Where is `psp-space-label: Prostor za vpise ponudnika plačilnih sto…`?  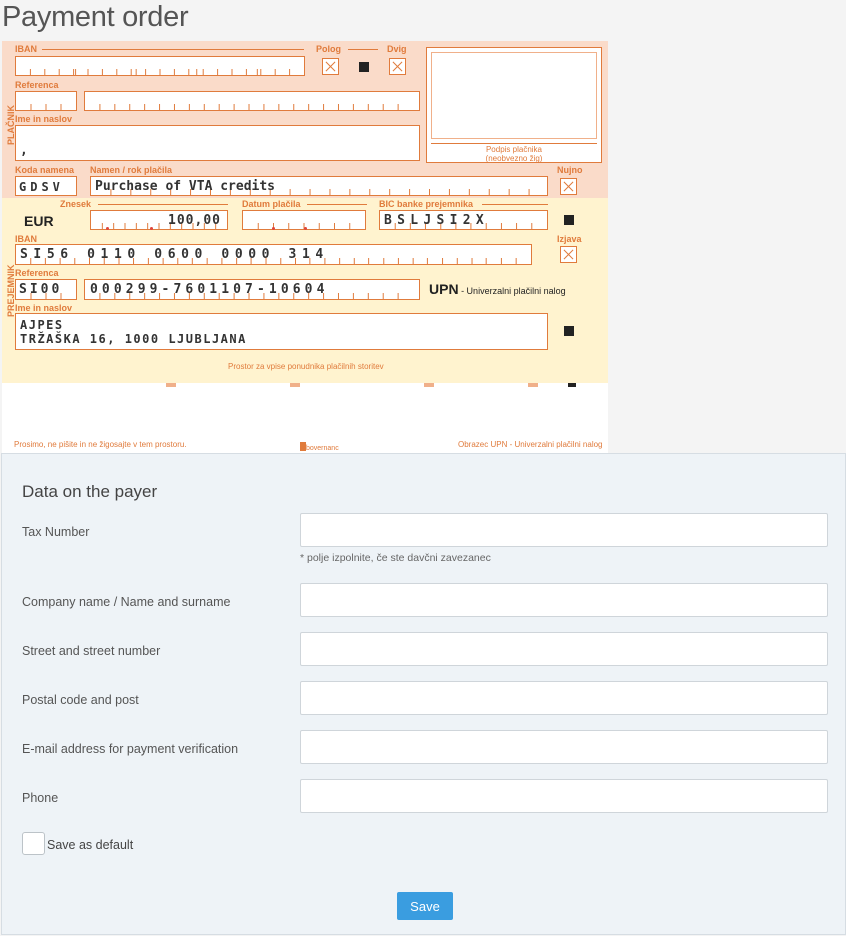 psp-space-label: Prostor za vpise ponudnika plačilnih sto… is located at coordinates (306, 366).